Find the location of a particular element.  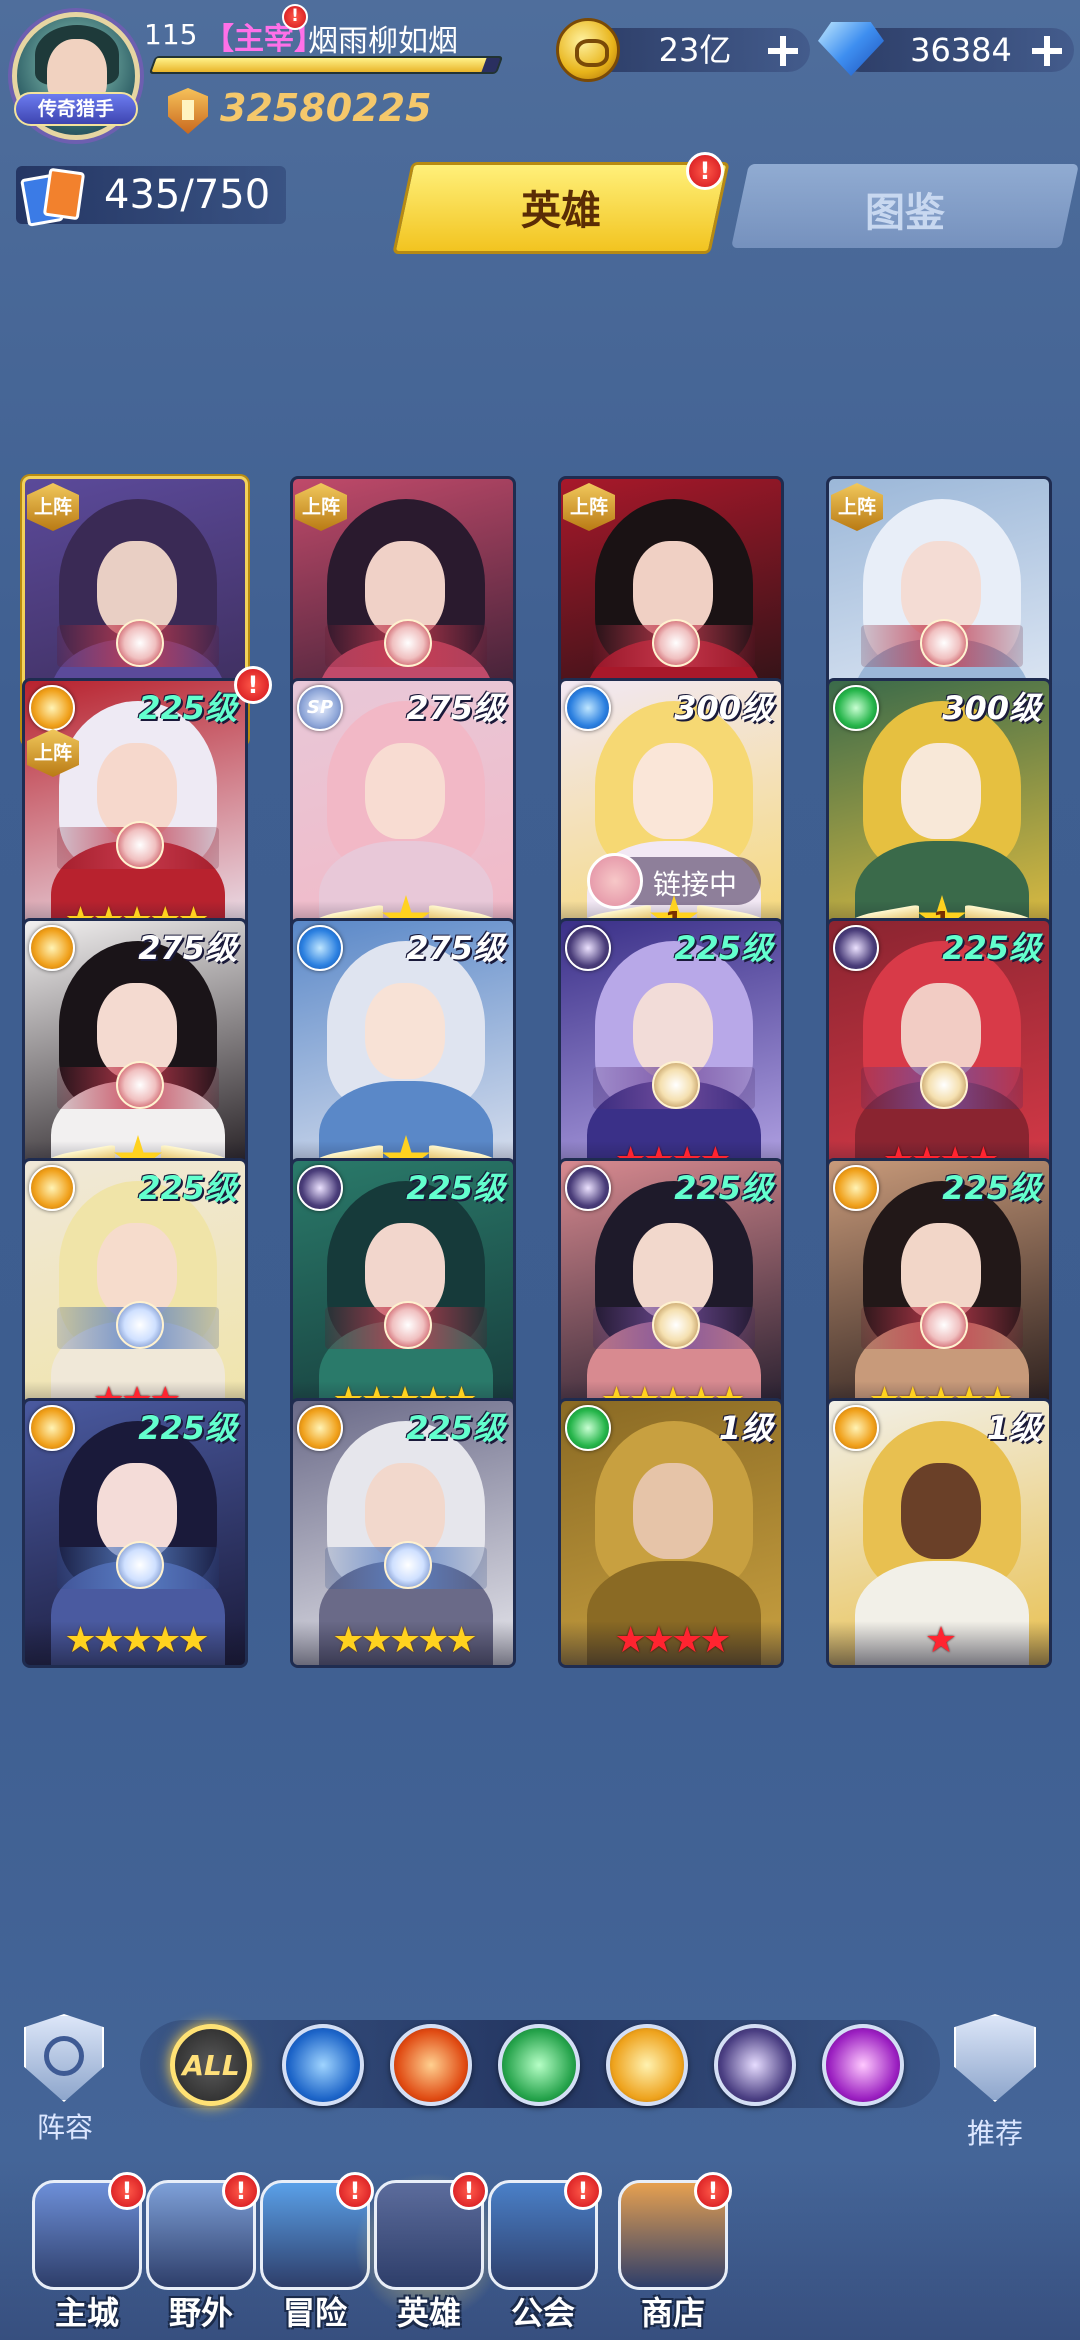

role-alert-badge: ! is located at coordinates (295, 17).